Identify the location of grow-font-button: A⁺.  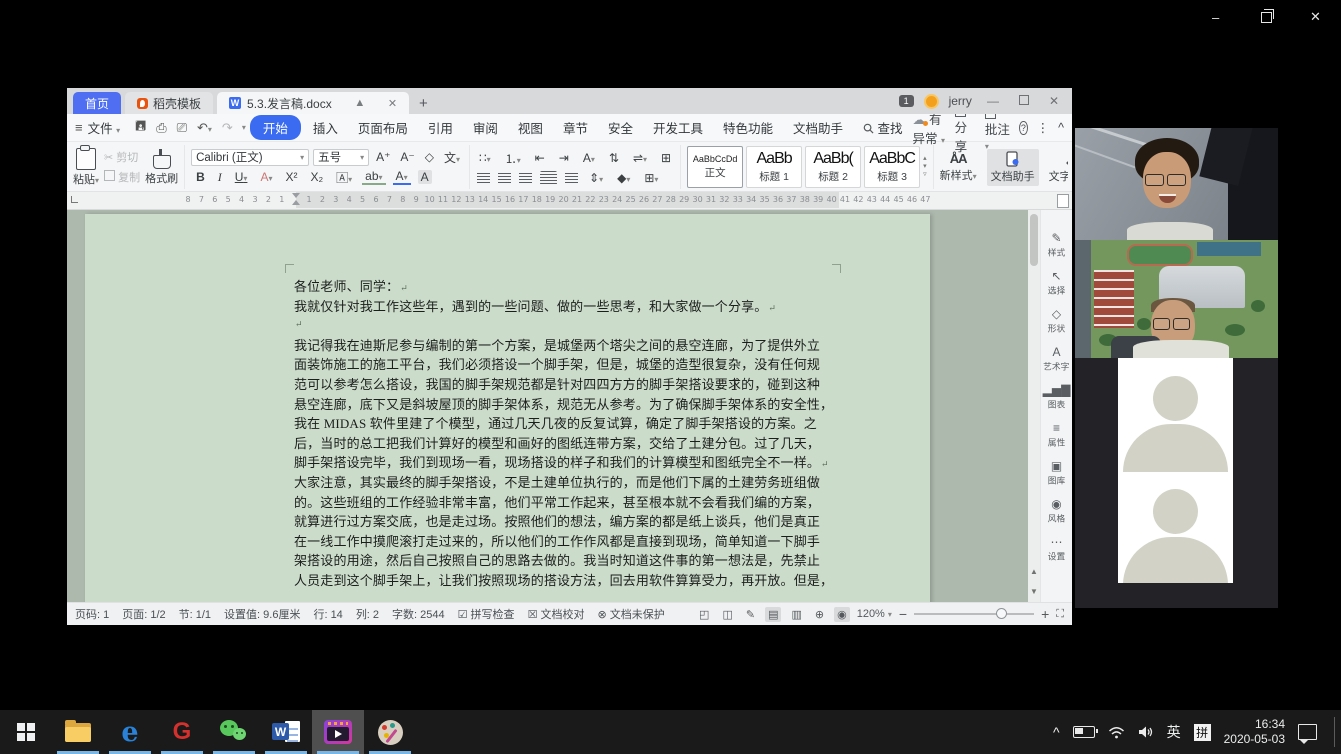
(383, 157).